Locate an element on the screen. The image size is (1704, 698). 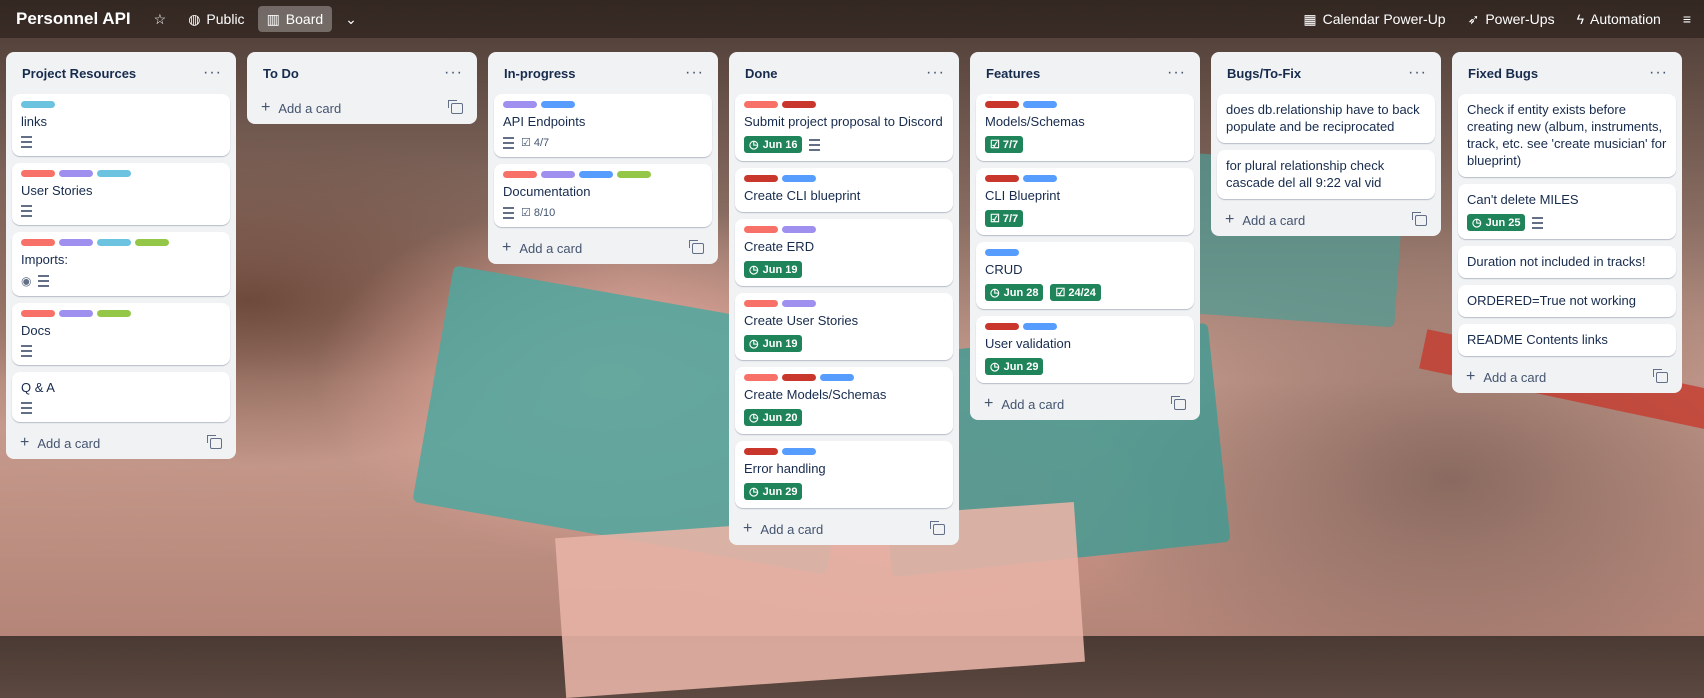
list-header: Features ··· is located at coordinates (1085, 73).